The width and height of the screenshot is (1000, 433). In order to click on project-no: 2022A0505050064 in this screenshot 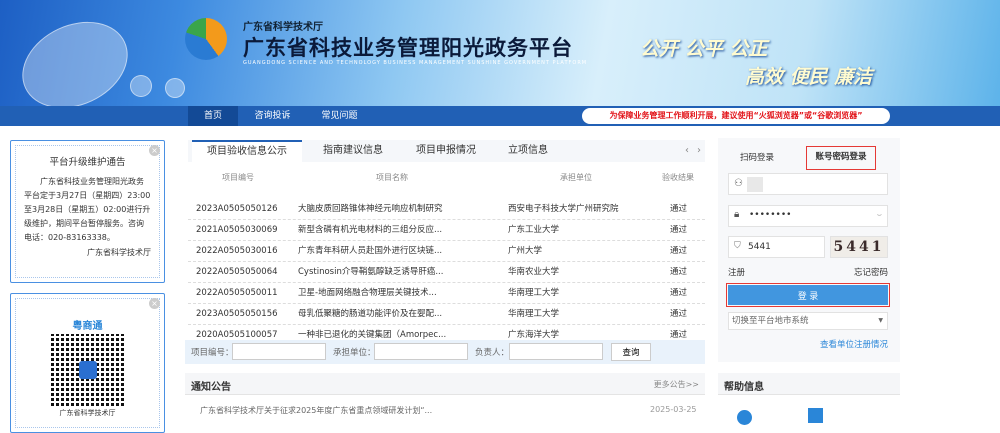, I will do `click(237, 272)`.